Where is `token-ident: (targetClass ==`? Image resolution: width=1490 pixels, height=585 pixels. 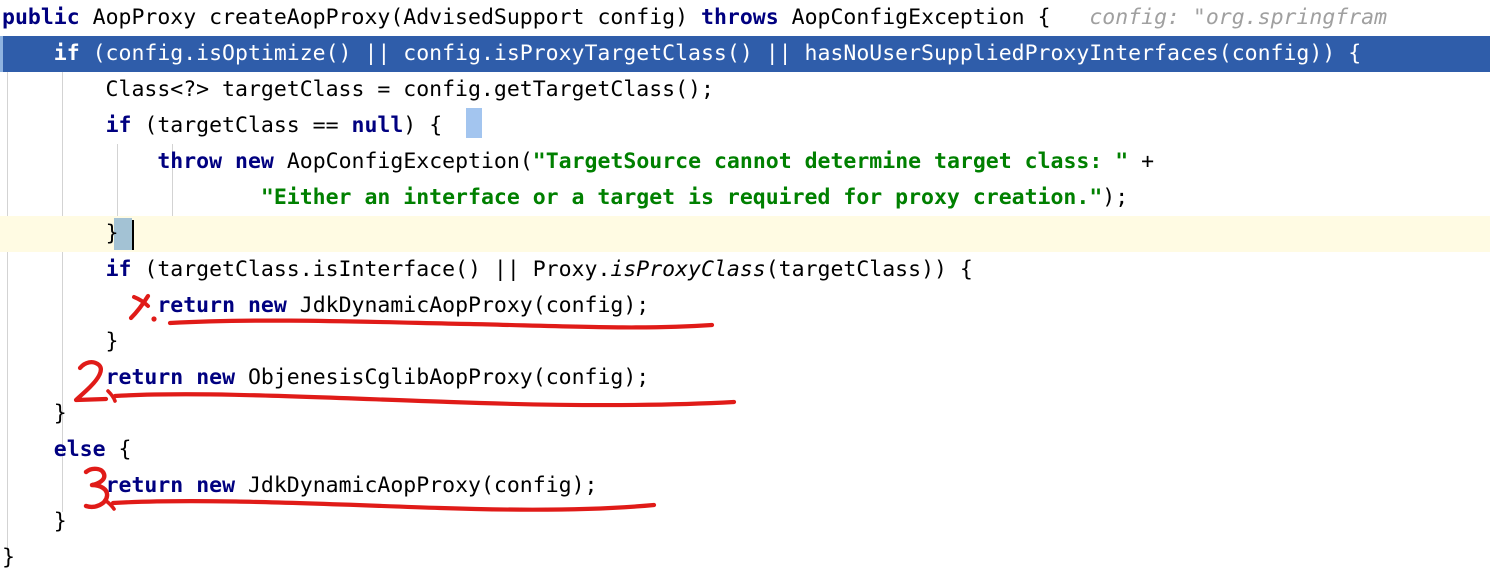 token-ident: (targetClass == is located at coordinates (241, 125).